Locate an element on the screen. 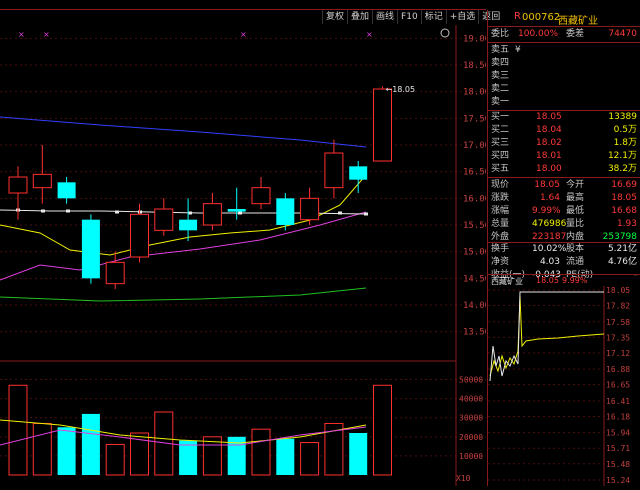 The image size is (640, 490). ask-label: 卖五 is located at coordinates (500, 50).